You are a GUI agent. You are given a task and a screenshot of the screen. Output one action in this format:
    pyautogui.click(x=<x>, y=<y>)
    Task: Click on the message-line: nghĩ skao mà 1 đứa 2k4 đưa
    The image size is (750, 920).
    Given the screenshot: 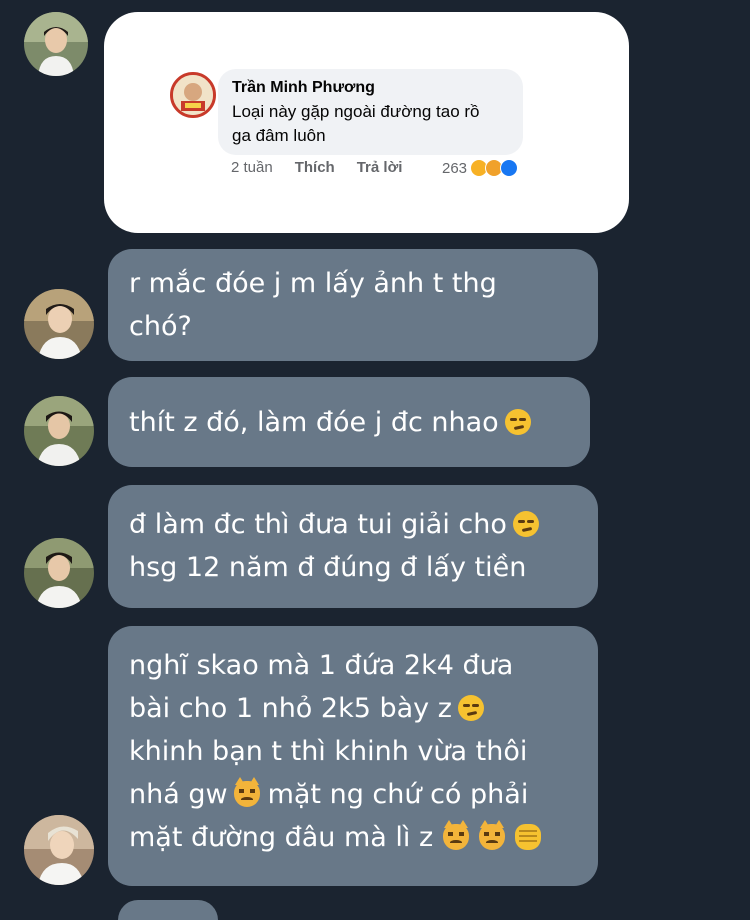 What is the action you would take?
    pyautogui.click(x=321, y=665)
    